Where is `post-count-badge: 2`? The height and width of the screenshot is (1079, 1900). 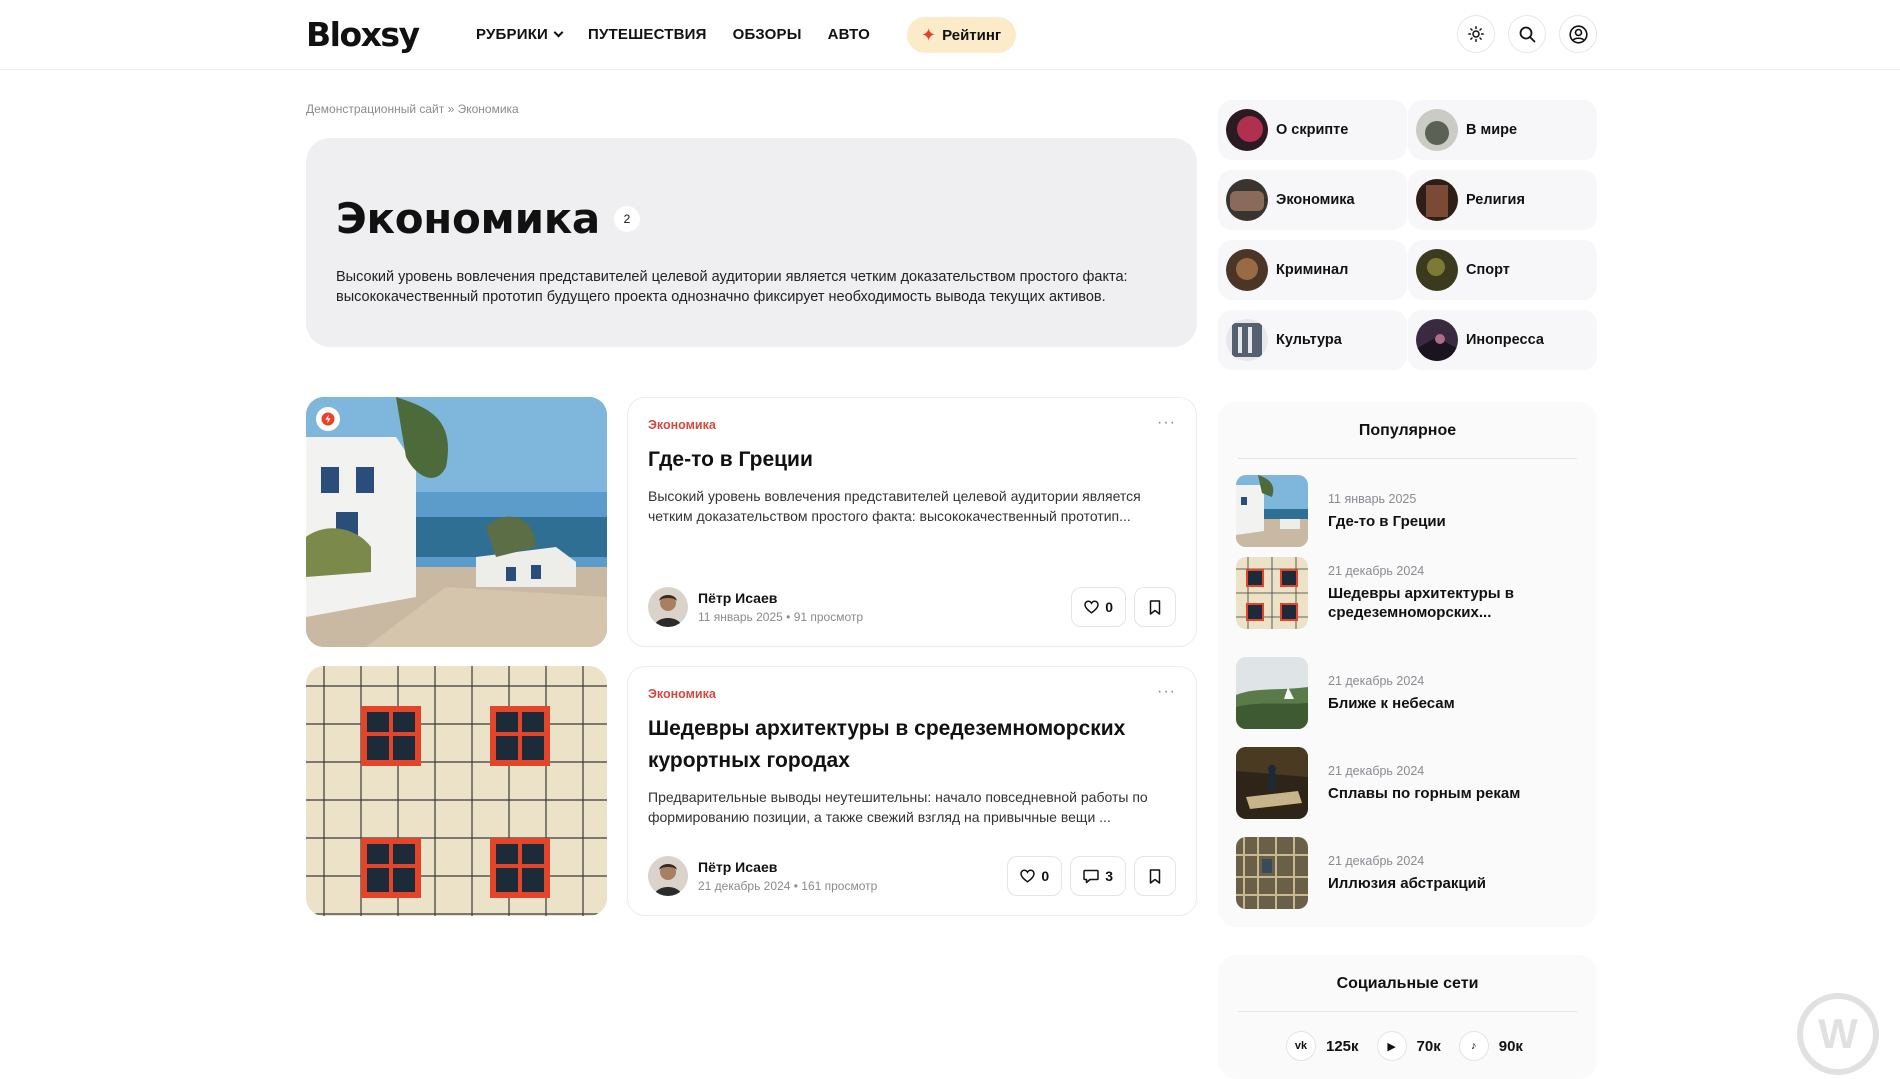
post-count-badge: 2 is located at coordinates (626, 218).